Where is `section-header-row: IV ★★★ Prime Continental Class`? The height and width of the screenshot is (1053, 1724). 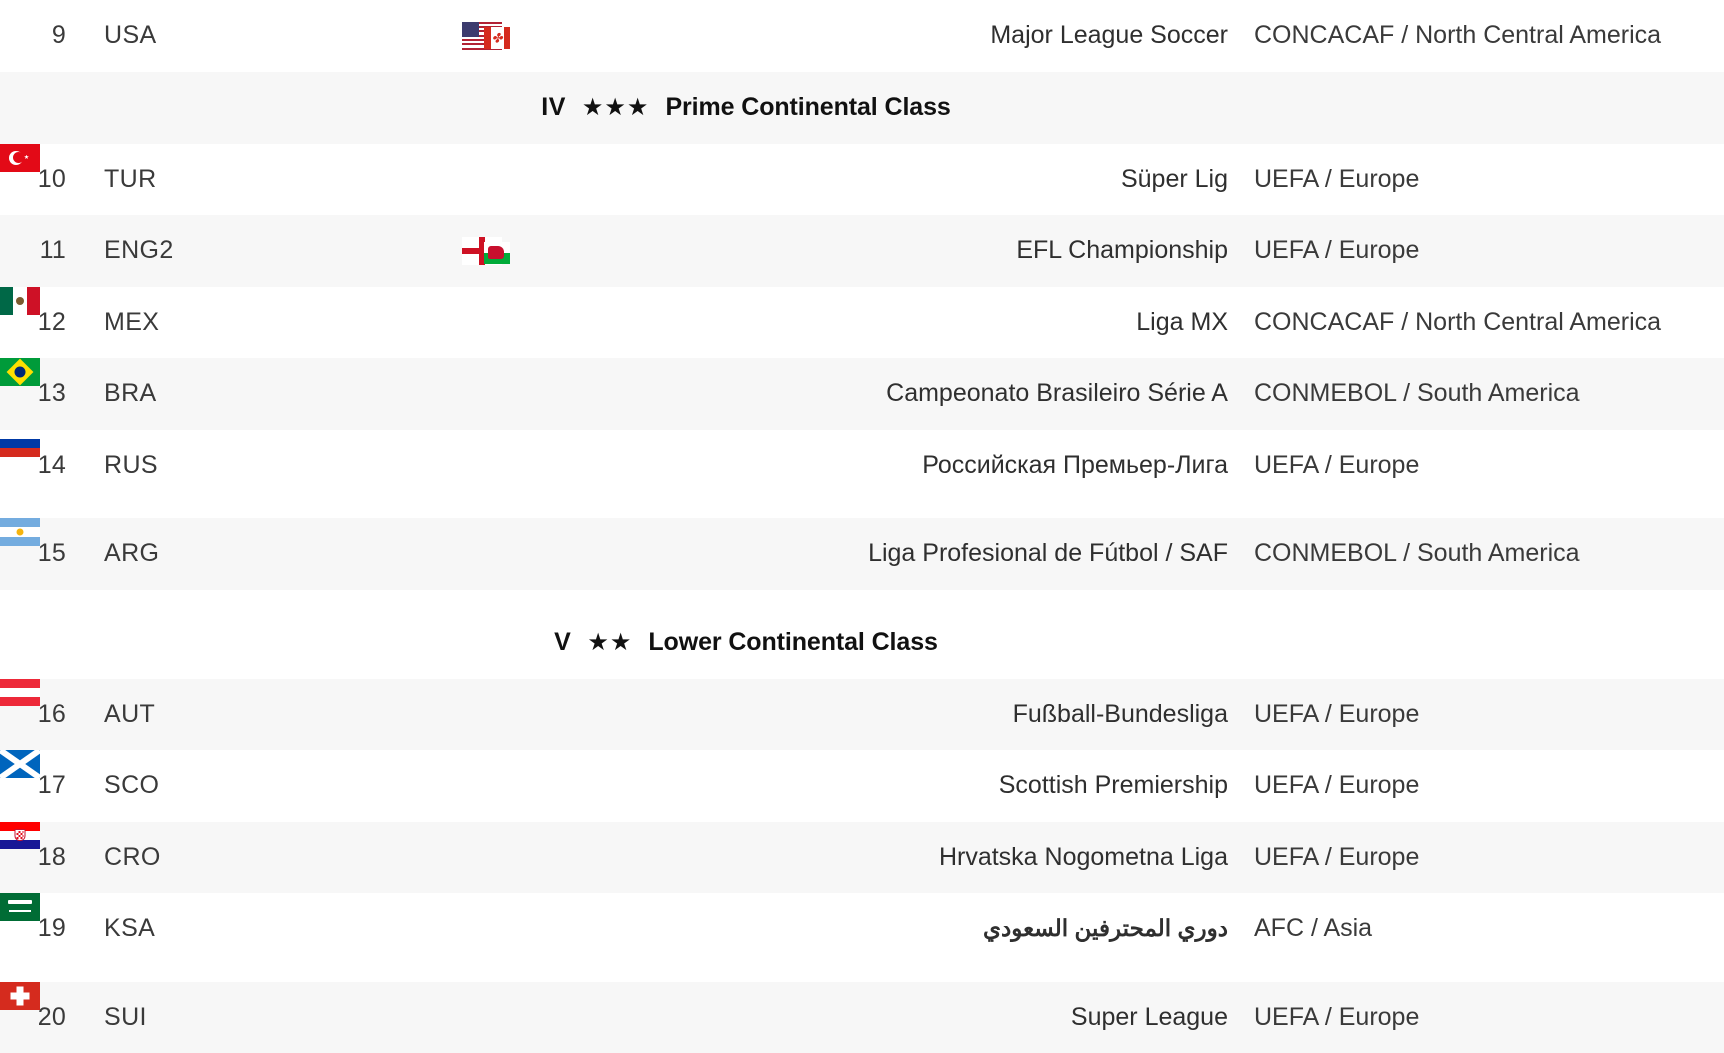
section-header-row: IV ★★★ Prime Continental Class is located at coordinates (862, 108).